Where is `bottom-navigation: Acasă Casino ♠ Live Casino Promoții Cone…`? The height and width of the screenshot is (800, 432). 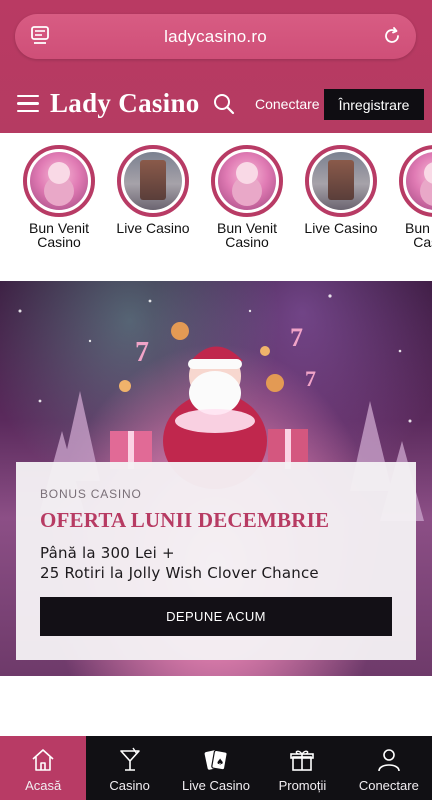 bottom-navigation: Acasă Casino ♠ Live Casino Promoții Cone… is located at coordinates (216, 768).